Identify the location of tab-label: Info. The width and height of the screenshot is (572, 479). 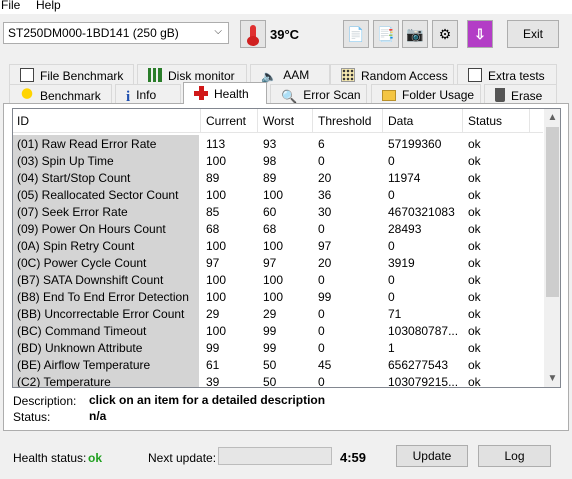
(146, 95).